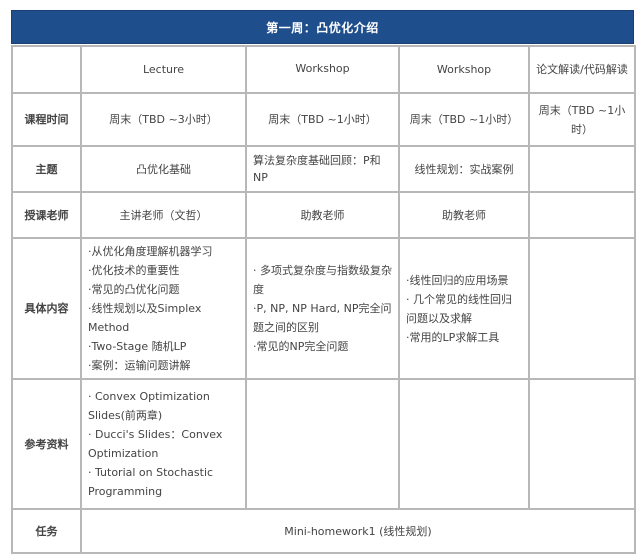 This screenshot has width=640, height=554. Describe the element at coordinates (464, 69) in the screenshot. I see `column-header-workshop-2: Workshop` at that location.